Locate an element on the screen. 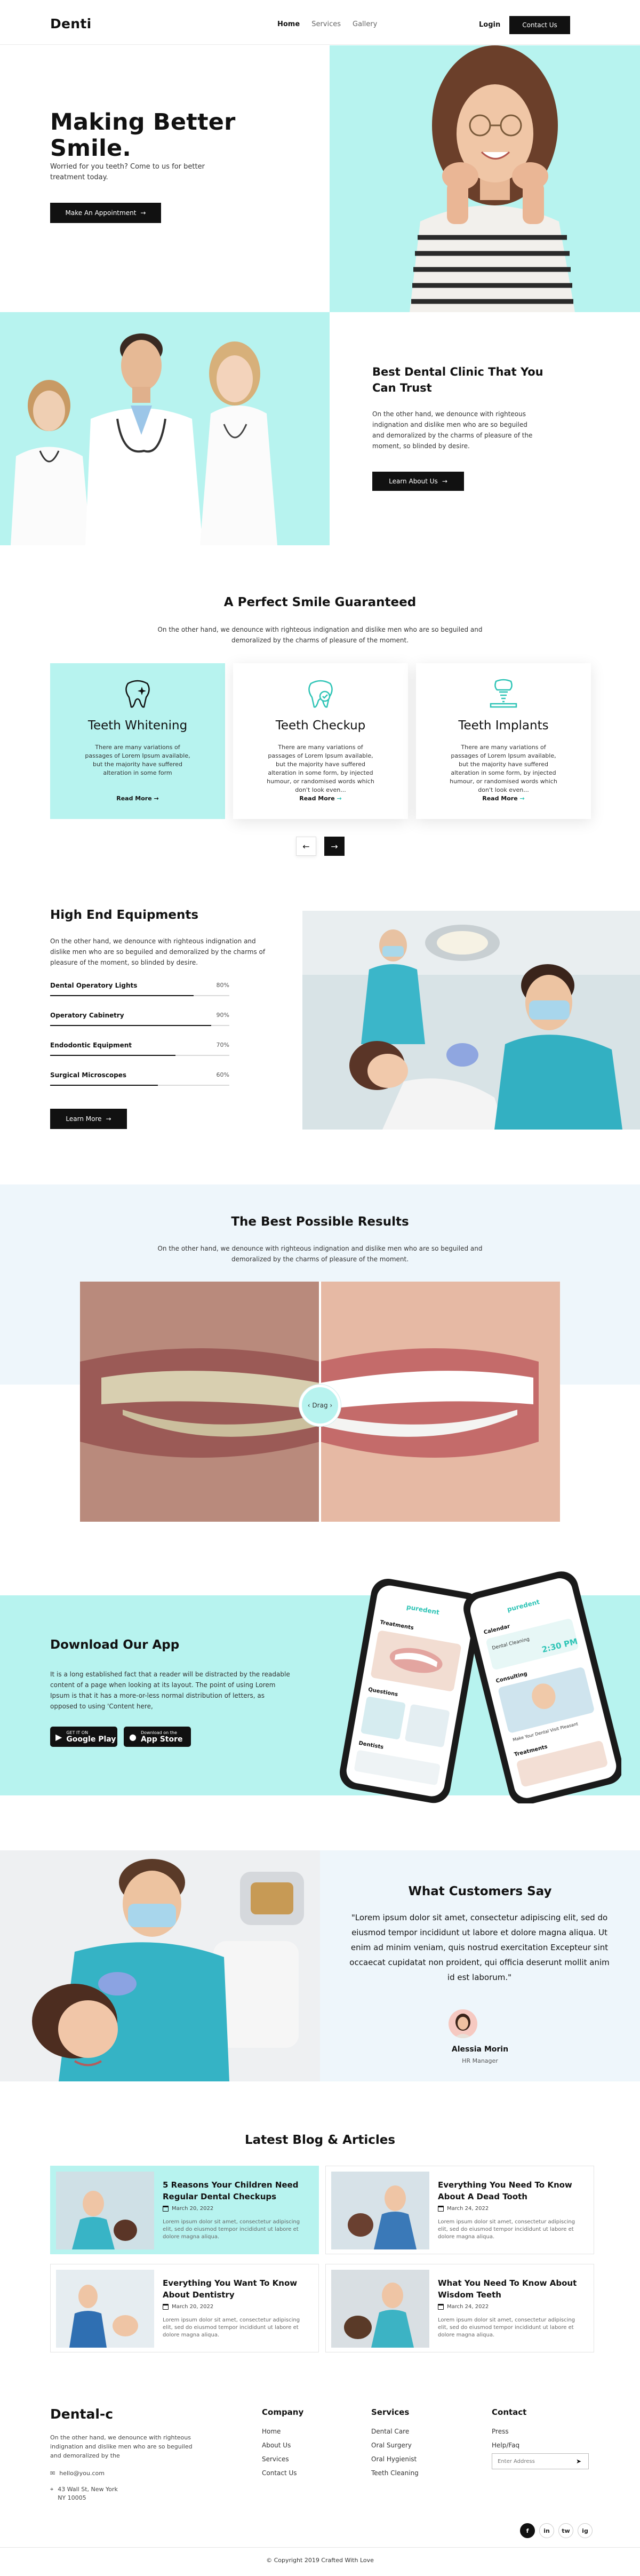 This screenshot has height=2576, width=640. footer-link-services: Services is located at coordinates (282, 2459).